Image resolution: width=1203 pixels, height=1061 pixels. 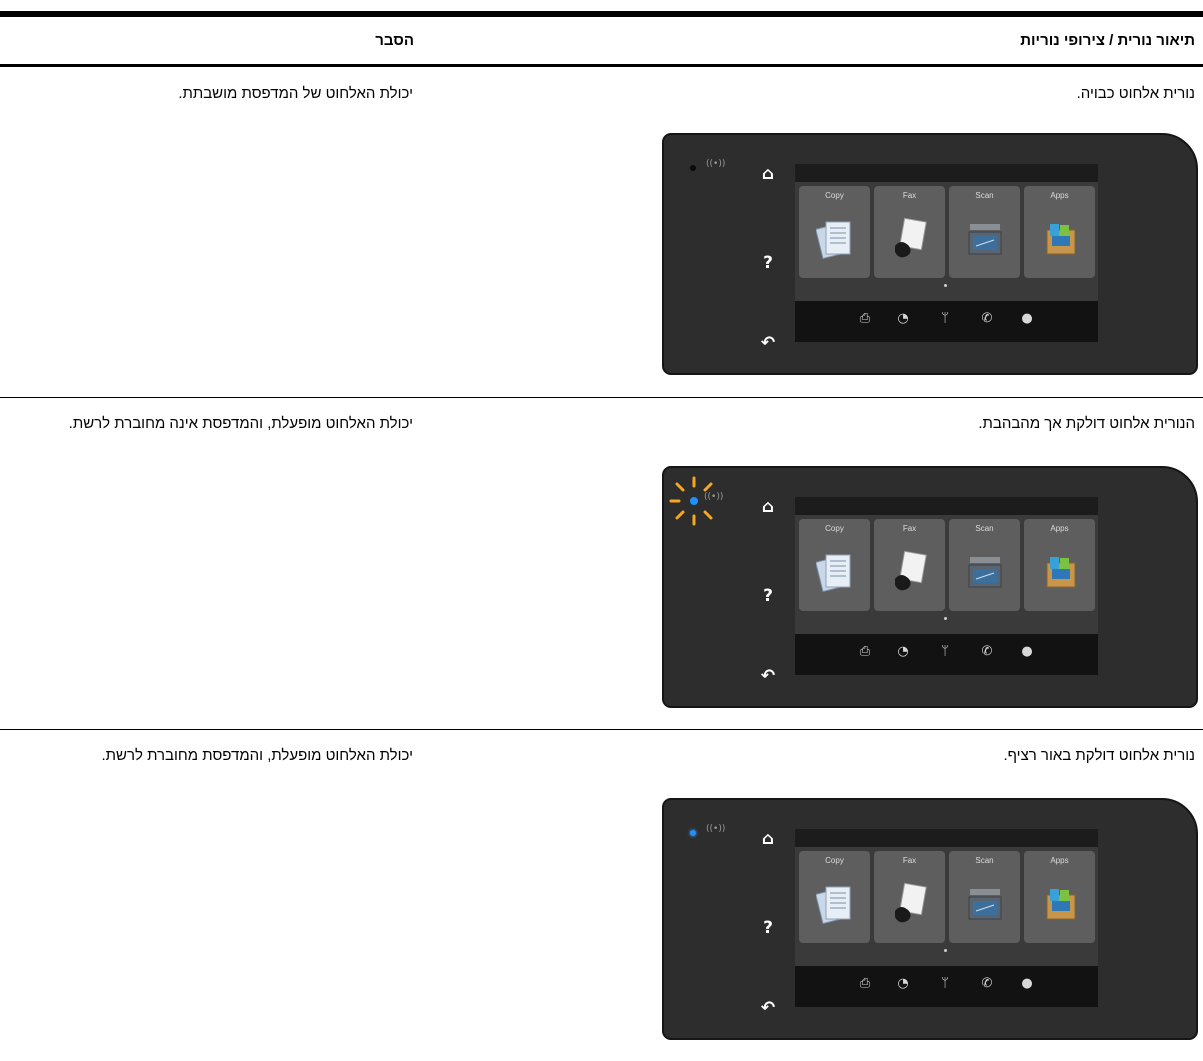 I want to click on printer-panel-wireless-on: ((•)) ⌂ ? ↶ Copy Fax Scan Apps ⎙ ◔ ᛘ ✆ ●, so click(x=930, y=919).